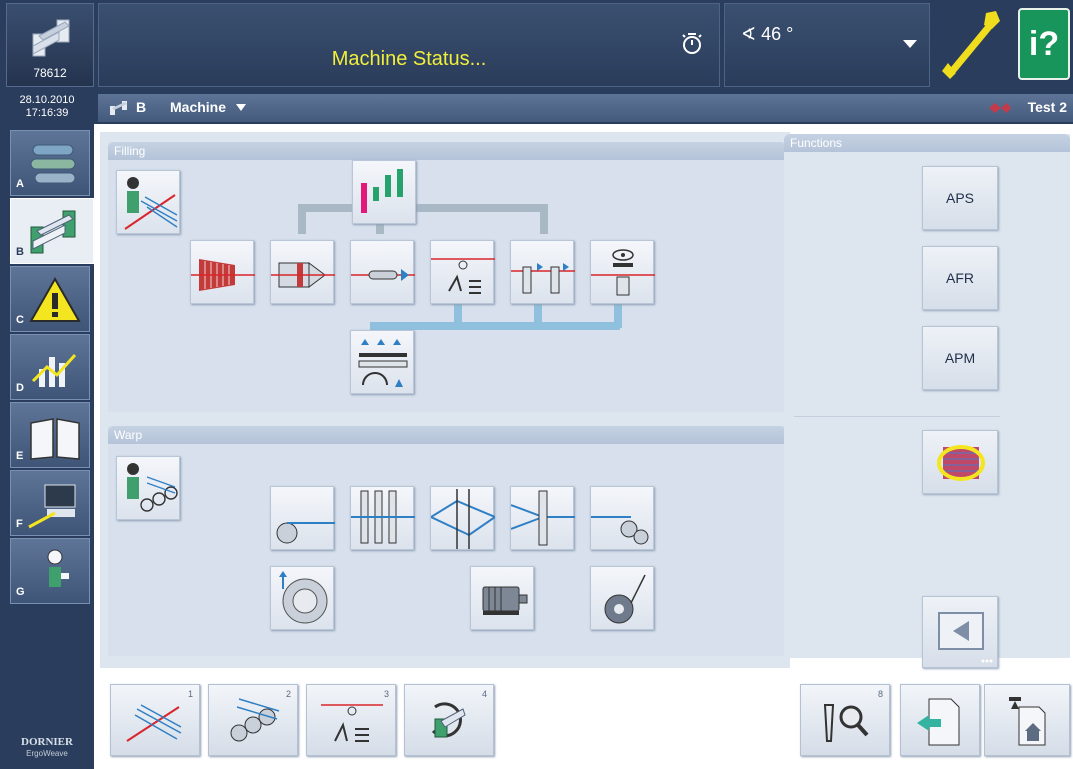 This screenshot has width=1073, height=769. I want to click on take-up-tile, so click(622, 518).